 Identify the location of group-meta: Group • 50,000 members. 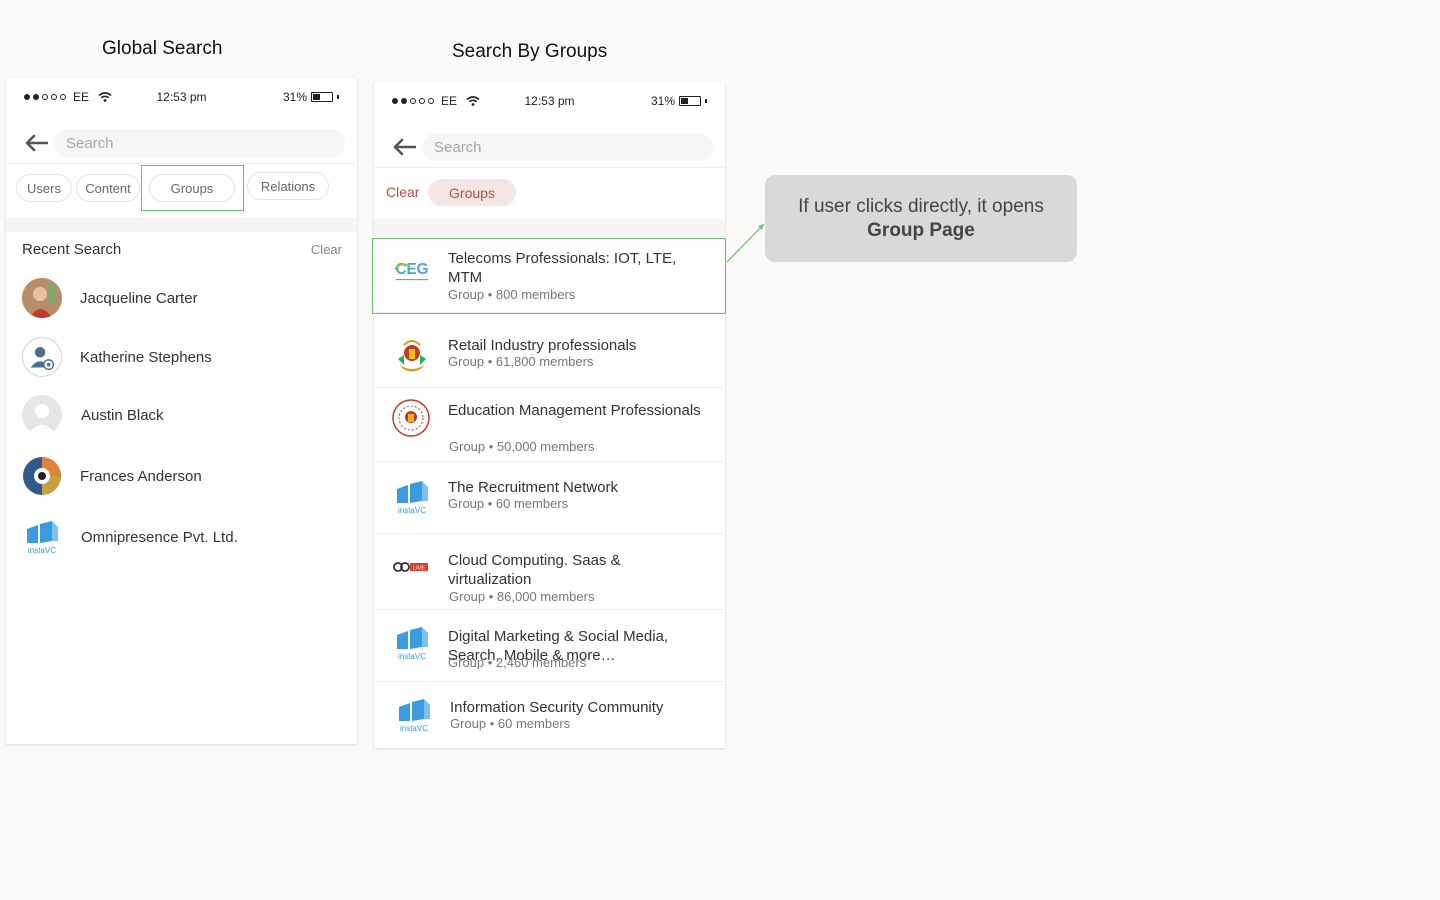
(522, 446).